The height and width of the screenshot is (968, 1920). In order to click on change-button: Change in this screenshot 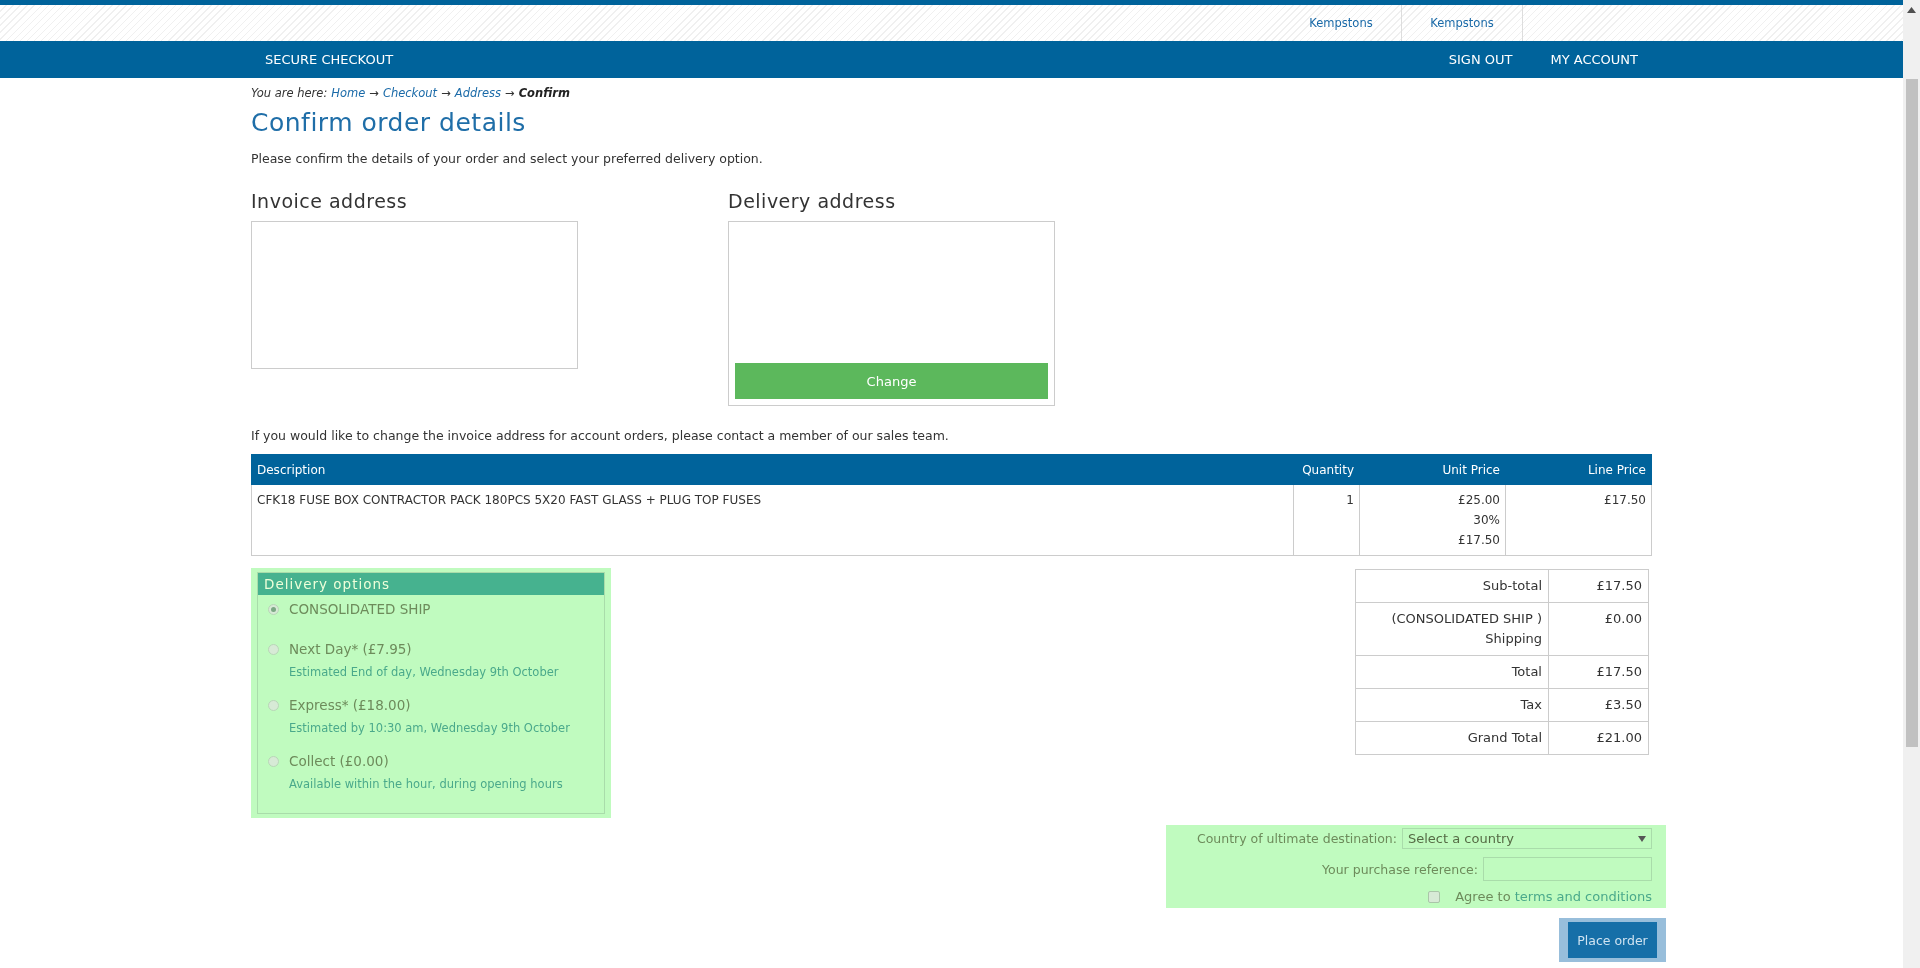, I will do `click(891, 381)`.